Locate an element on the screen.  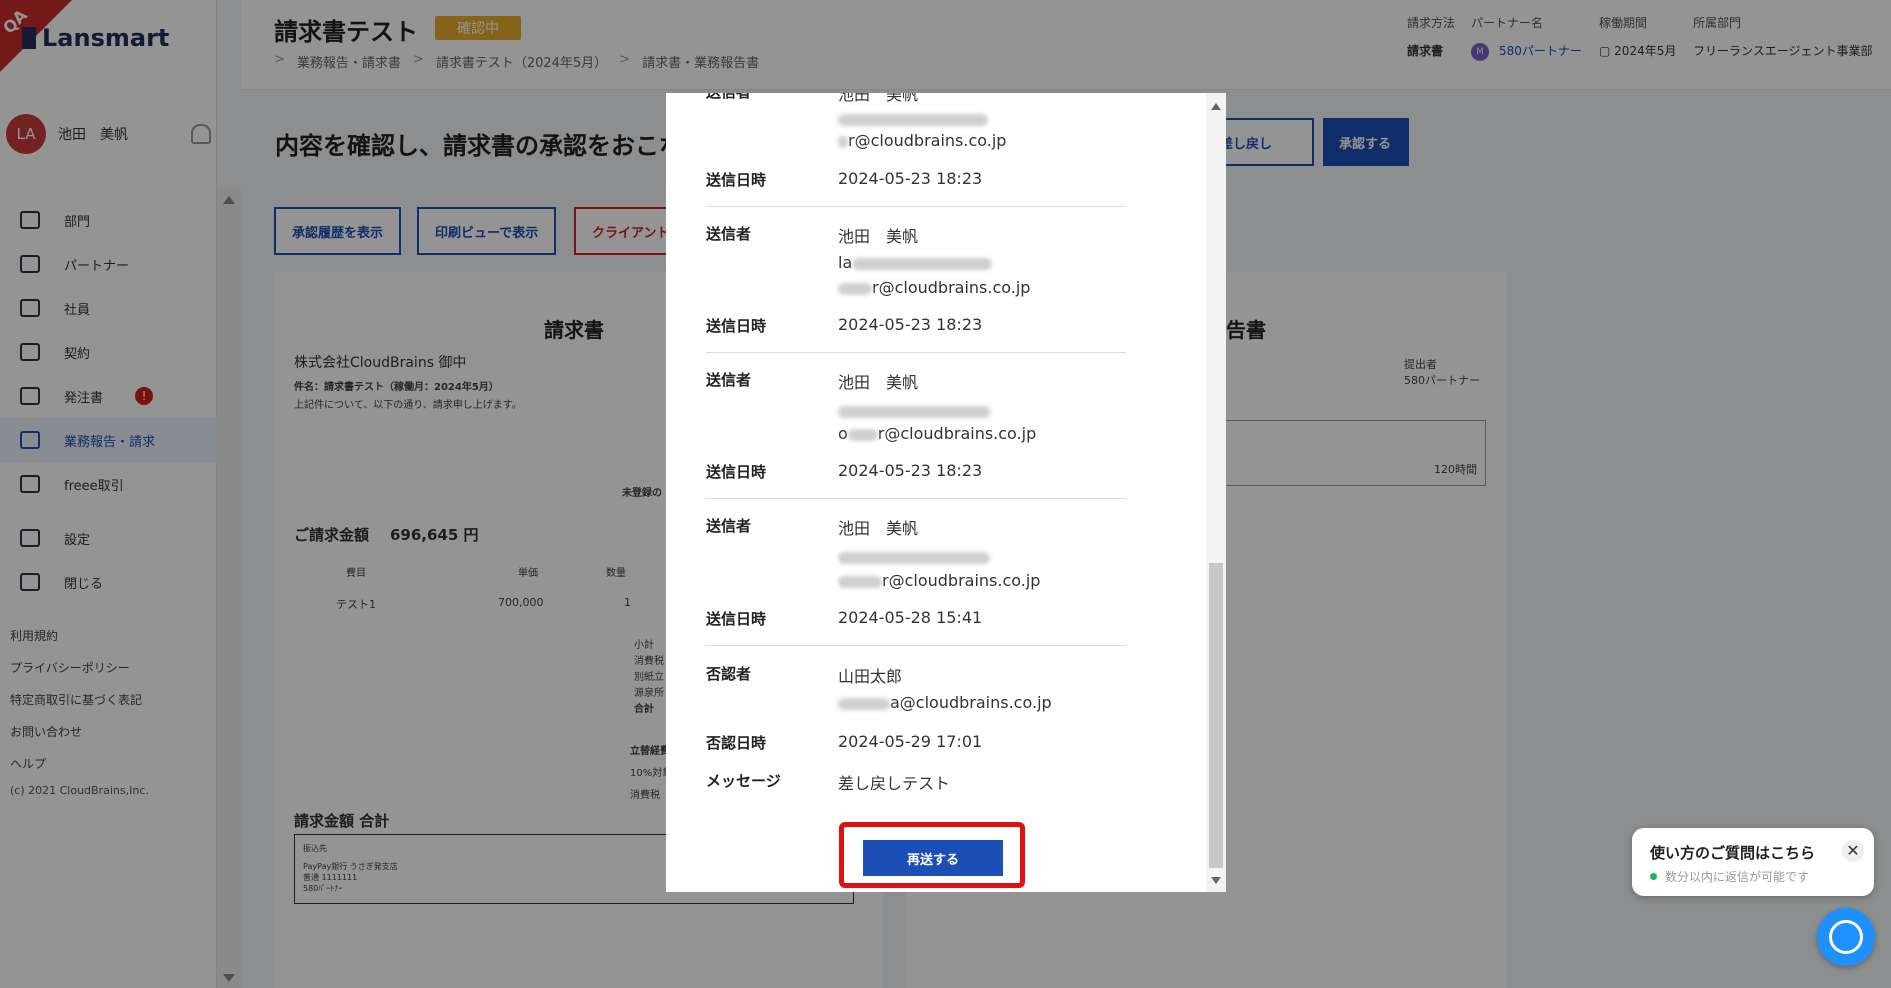
sender-email: o r@cloudbrains.co.jp is located at coordinates (937, 433).